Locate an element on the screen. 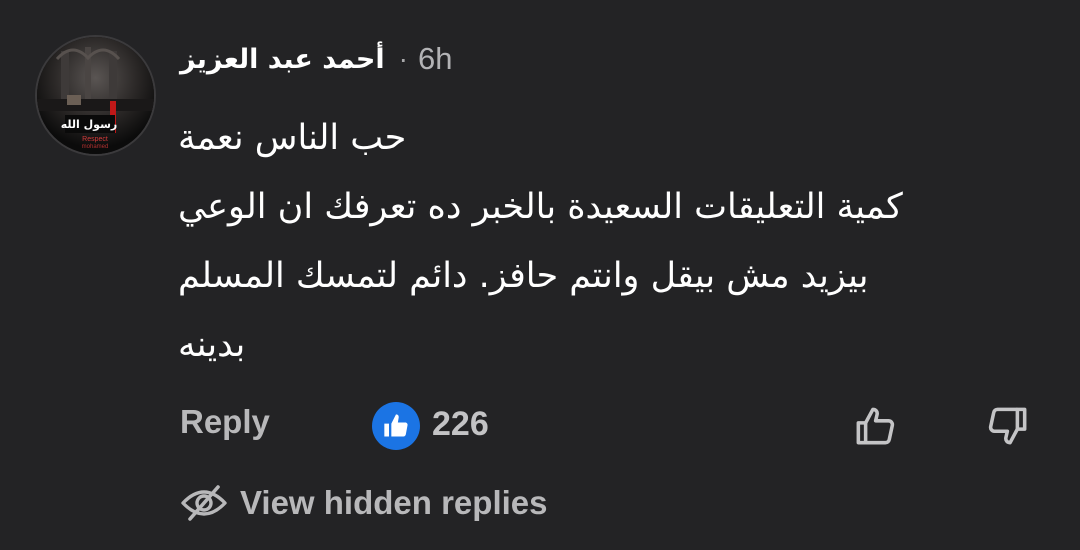 The width and height of the screenshot is (1080, 550). thumbs-up-outline-icon is located at coordinates (875, 426).